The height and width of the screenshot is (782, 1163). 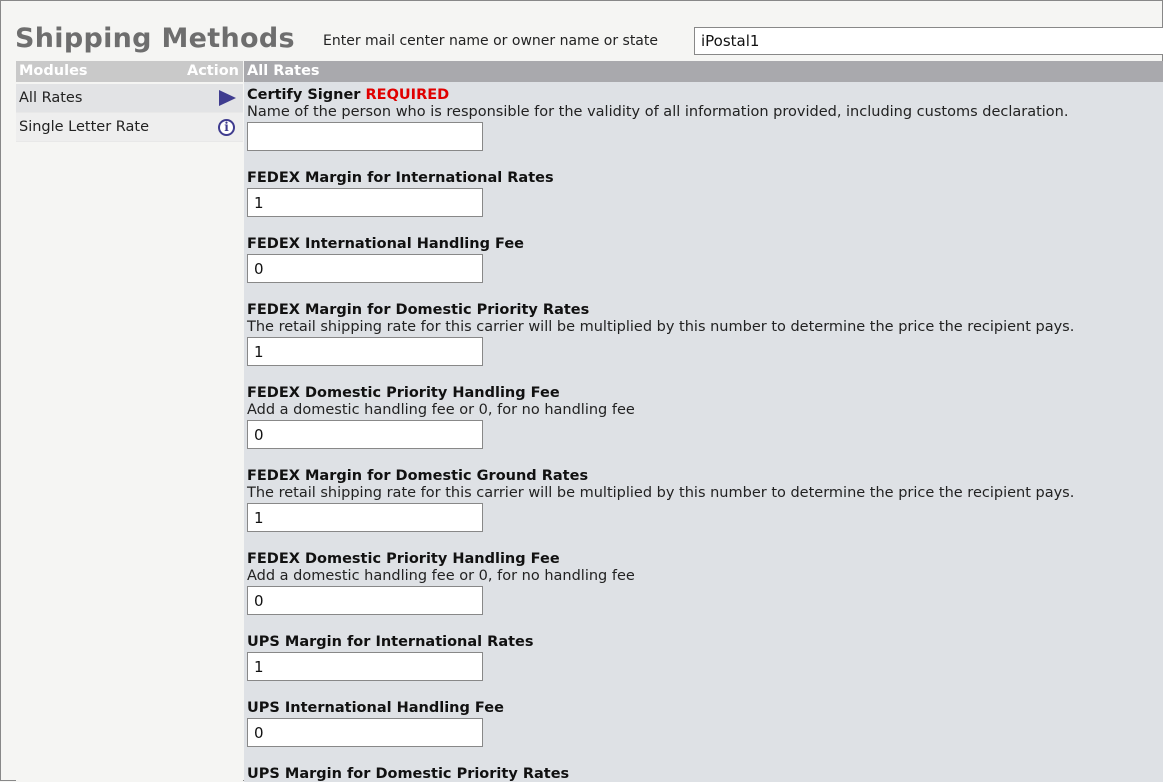 What do you see at coordinates (365, 136) in the screenshot?
I see `certify-signer-input` at bounding box center [365, 136].